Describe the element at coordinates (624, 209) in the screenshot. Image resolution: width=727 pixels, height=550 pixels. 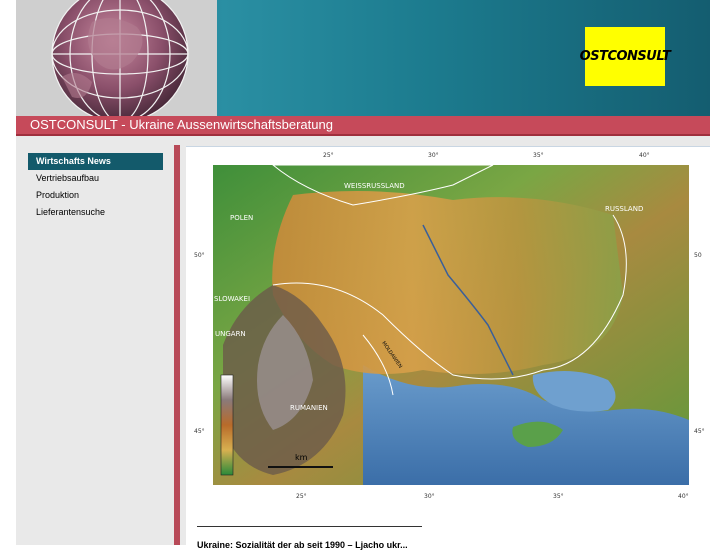
I see `label-russland: RUSSLAND` at that location.